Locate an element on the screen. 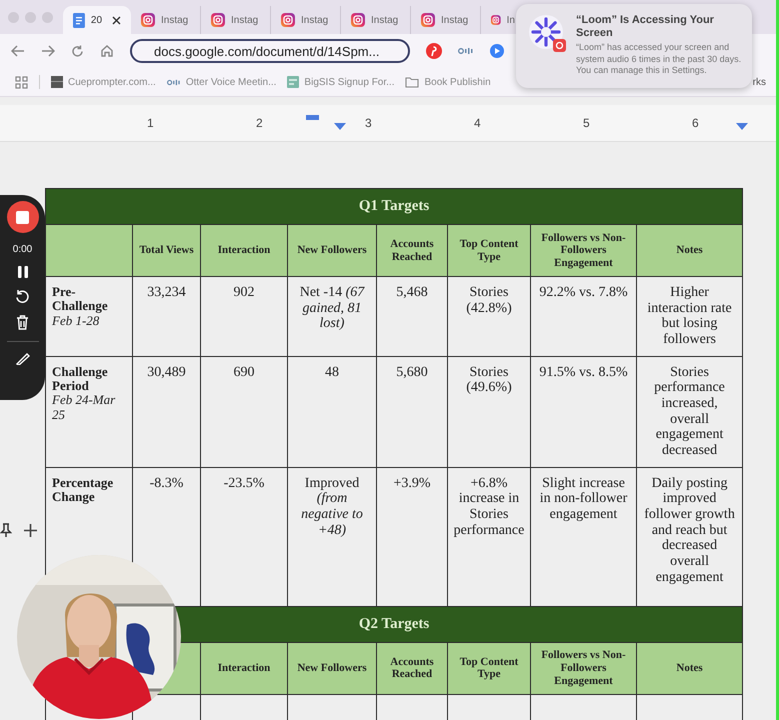 The height and width of the screenshot is (720, 779). burst-icon is located at coordinates (548, 34).